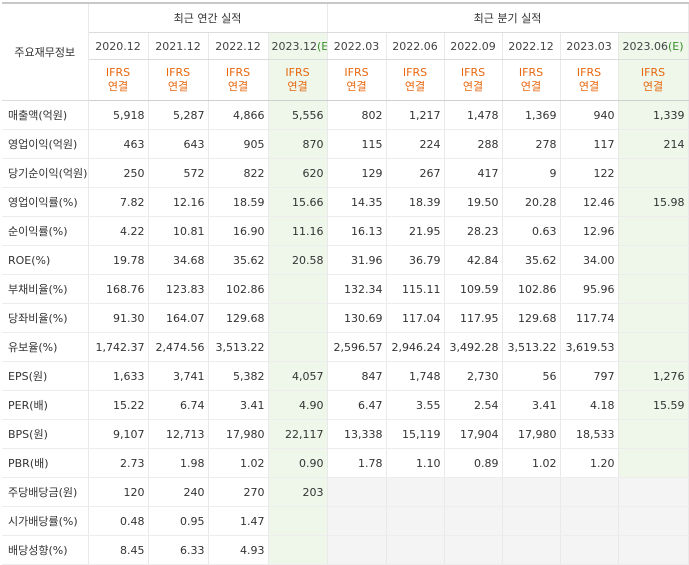 This screenshot has height=565, width=689. Describe the element at coordinates (415, 115) in the screenshot. I see `table-cell: 1,217` at that location.